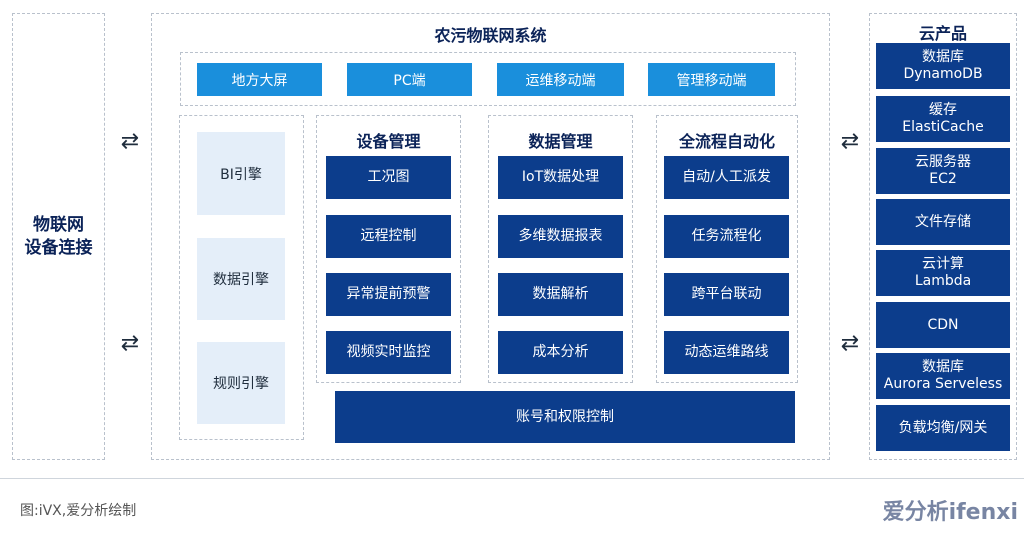 This screenshot has width=1024, height=537. I want to click on cloud-item: 缓存 ElastiCache, so click(943, 119).